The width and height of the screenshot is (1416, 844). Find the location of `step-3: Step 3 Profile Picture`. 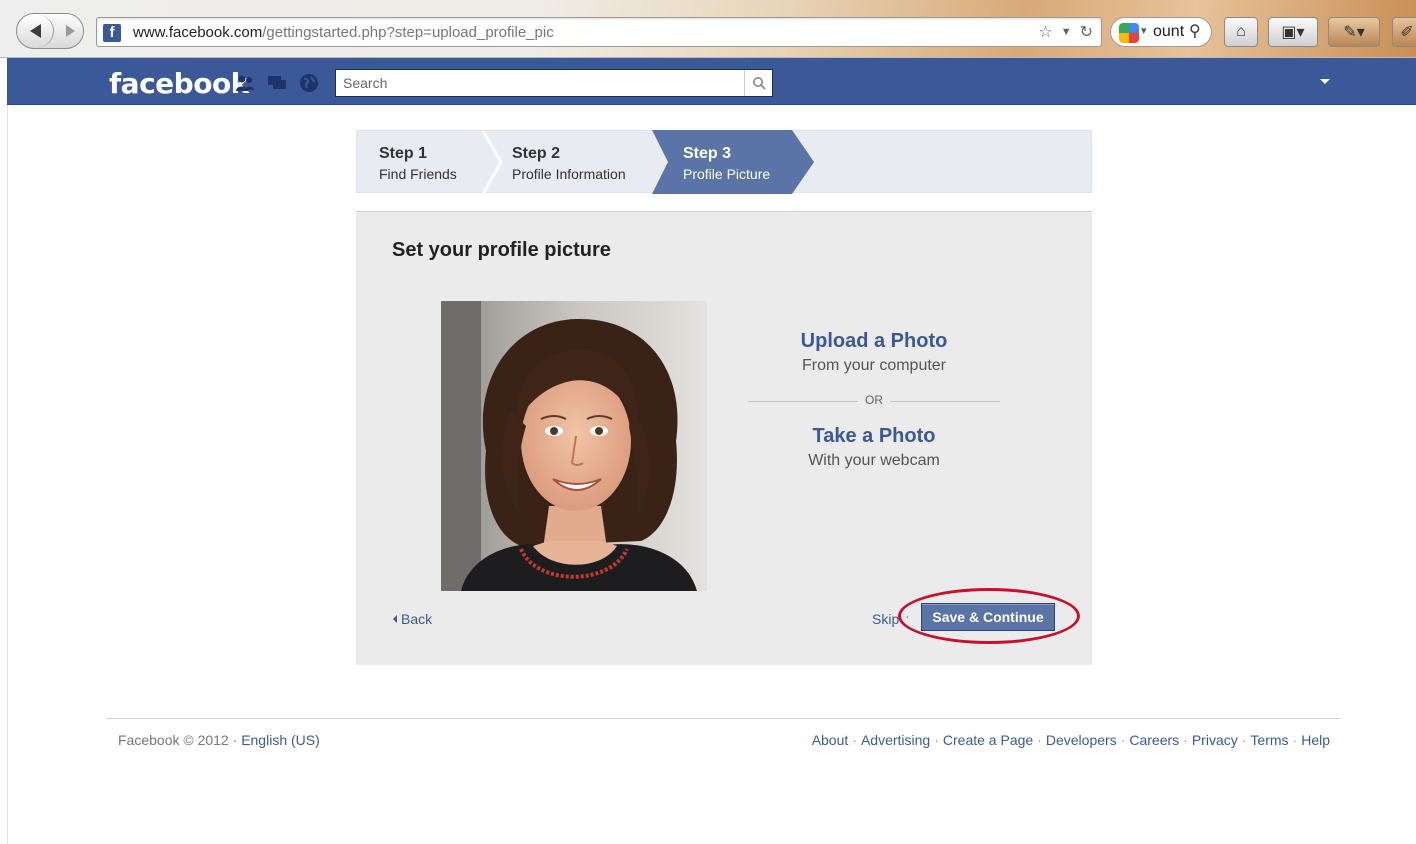

step-3: Step 3 Profile Picture is located at coordinates (726, 162).